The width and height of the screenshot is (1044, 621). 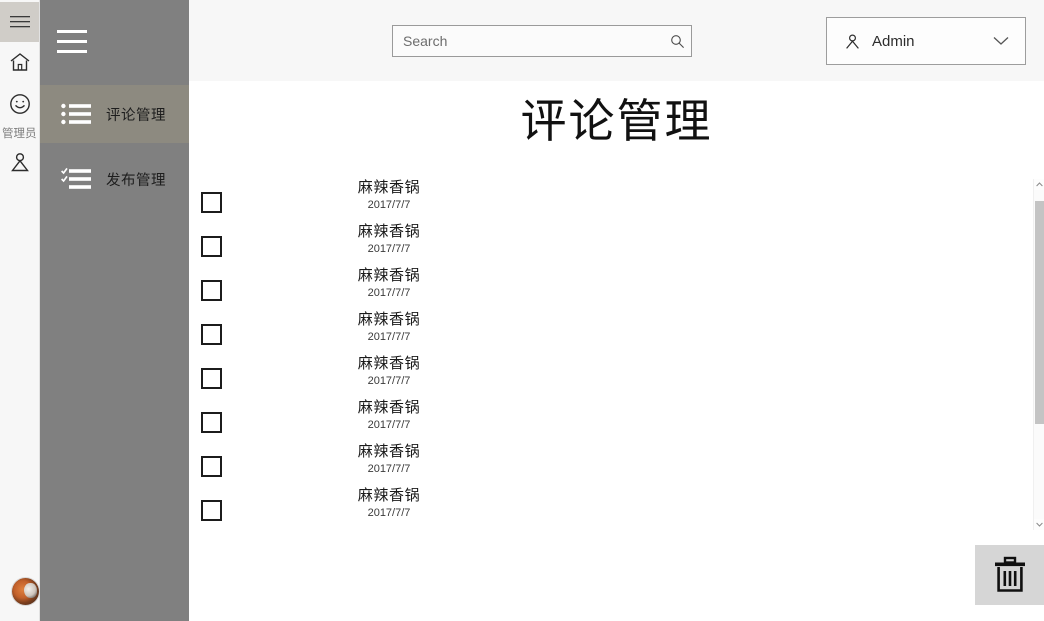 What do you see at coordinates (616, 121) in the screenshot?
I see `page-title: 评论管理` at bounding box center [616, 121].